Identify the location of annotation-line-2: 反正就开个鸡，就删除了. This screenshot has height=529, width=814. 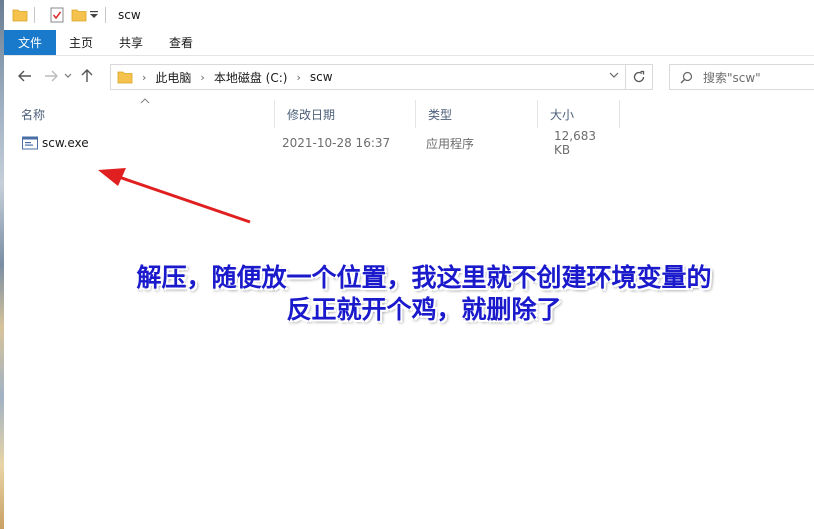
(424, 309).